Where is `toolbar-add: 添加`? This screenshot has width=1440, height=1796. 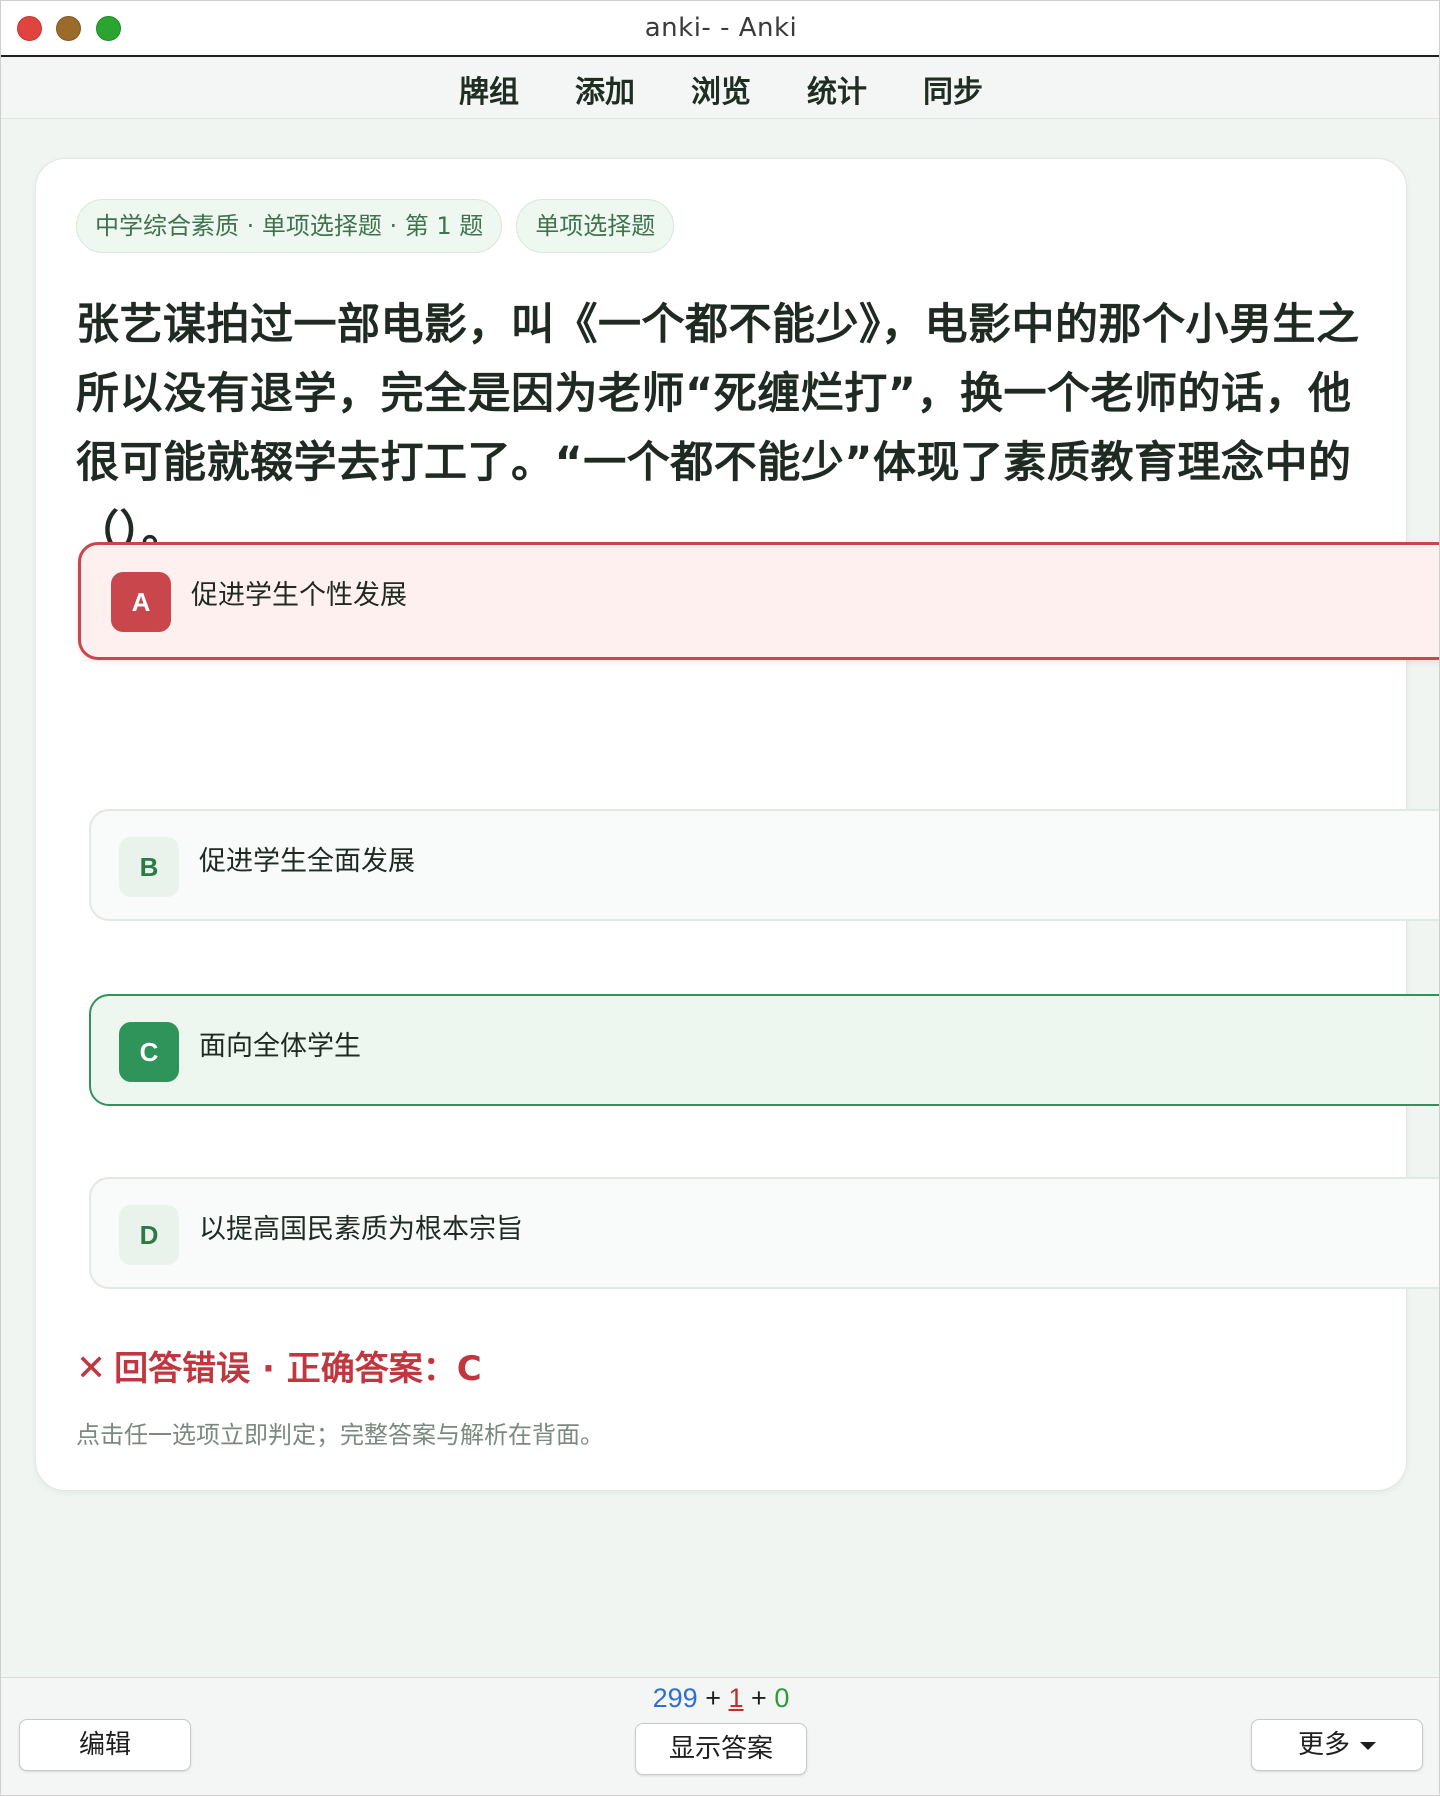 toolbar-add: 添加 is located at coordinates (605, 89).